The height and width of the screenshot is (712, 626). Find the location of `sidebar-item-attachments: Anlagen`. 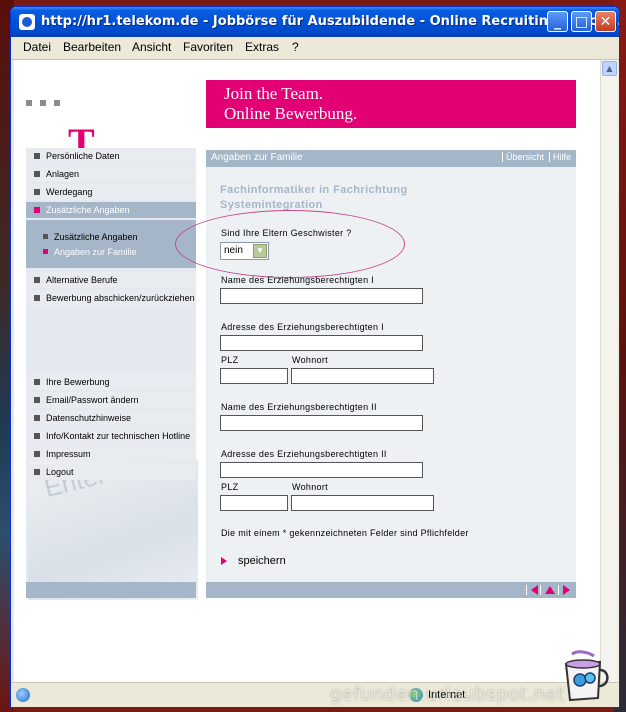

sidebar-item-attachments: Anlagen is located at coordinates (111, 174).